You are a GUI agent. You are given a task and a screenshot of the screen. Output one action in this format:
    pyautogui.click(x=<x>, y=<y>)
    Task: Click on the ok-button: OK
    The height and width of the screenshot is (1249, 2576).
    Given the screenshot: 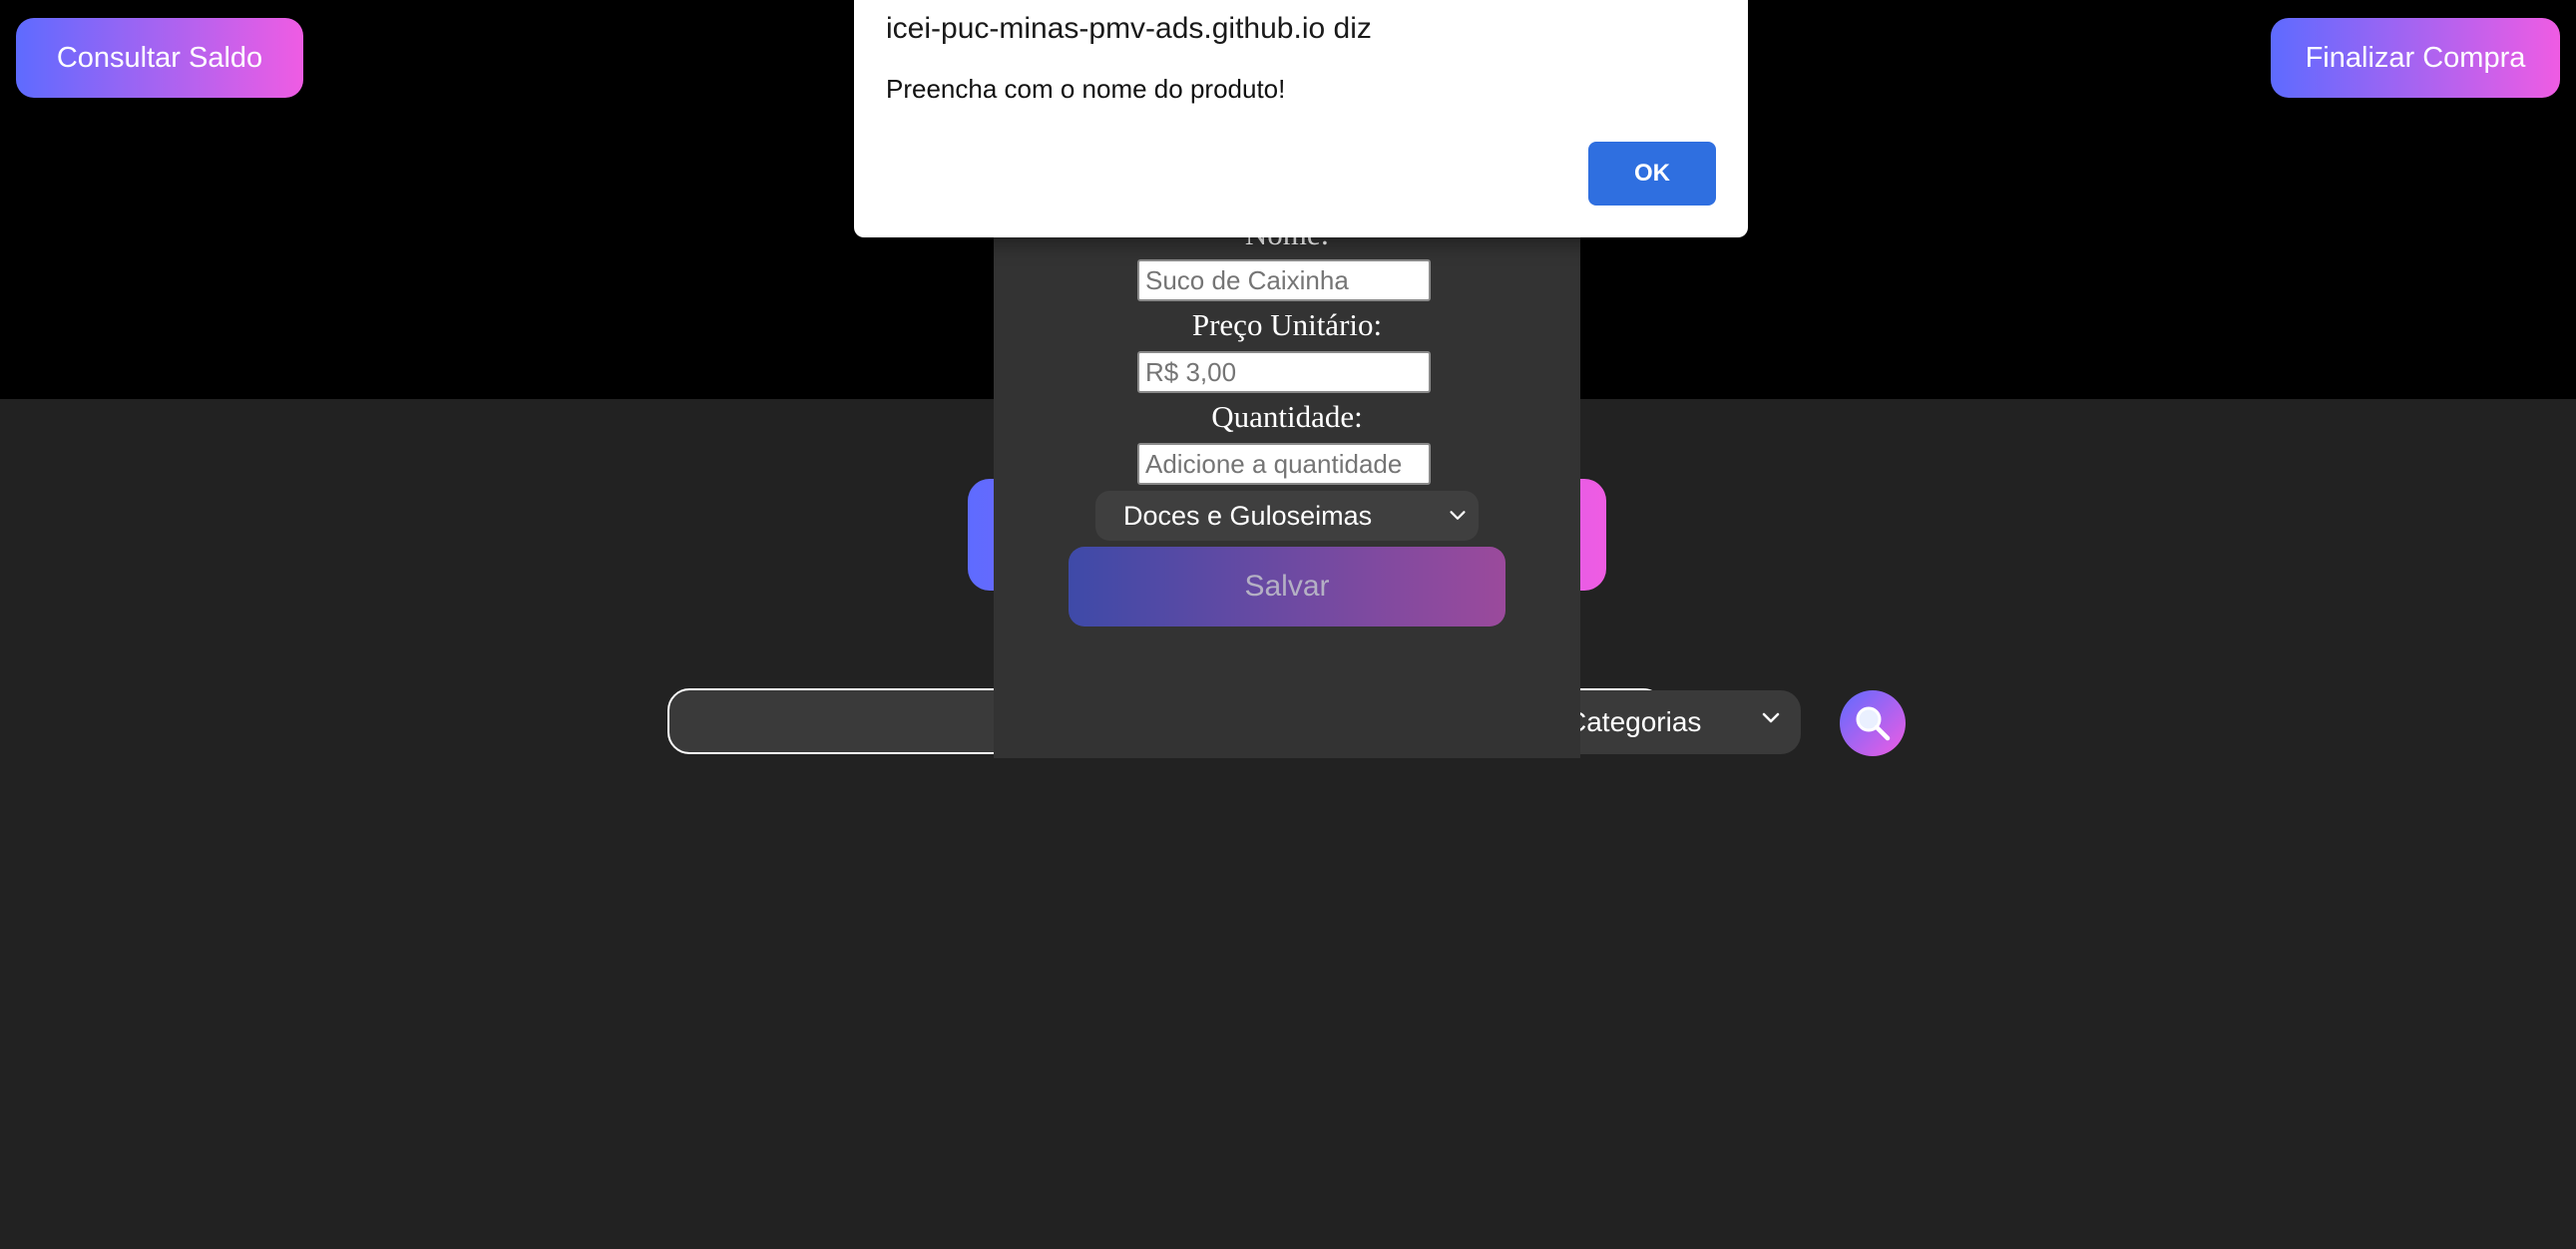 What is the action you would take?
    pyautogui.click(x=1652, y=174)
    